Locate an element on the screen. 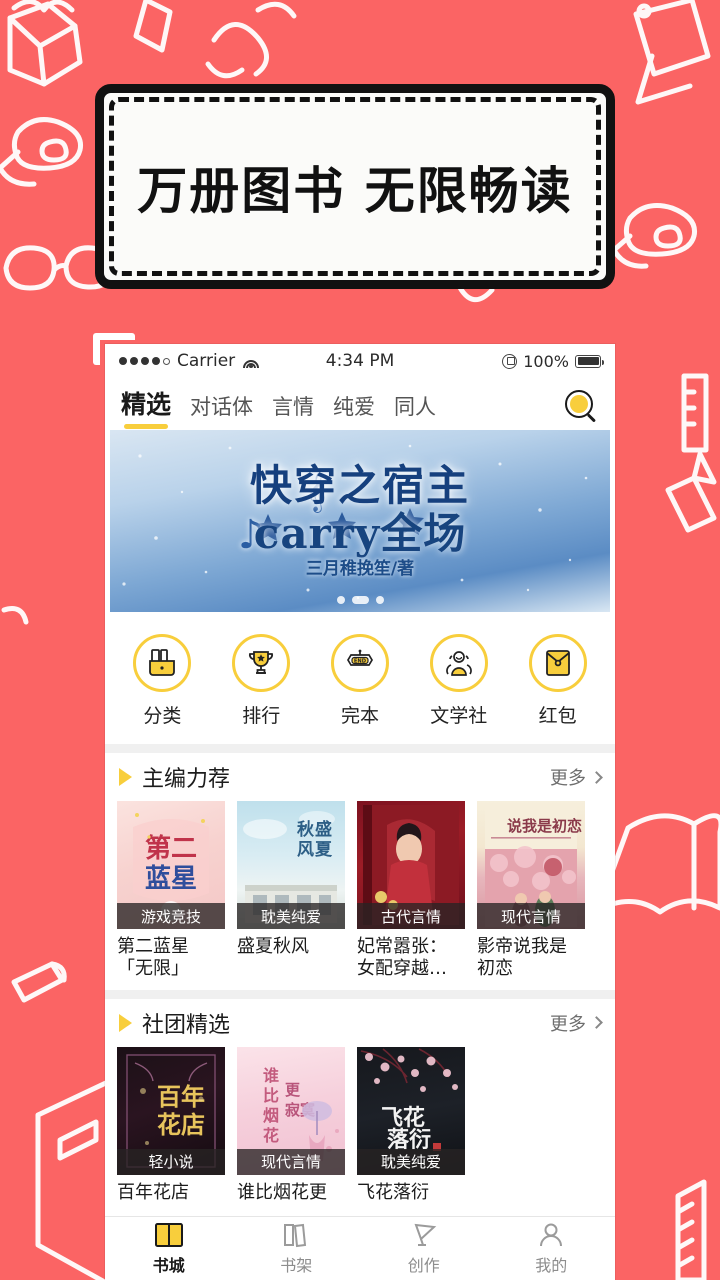 The image size is (720, 1280). svg-text: 百年 is located at coordinates (181, 1097).